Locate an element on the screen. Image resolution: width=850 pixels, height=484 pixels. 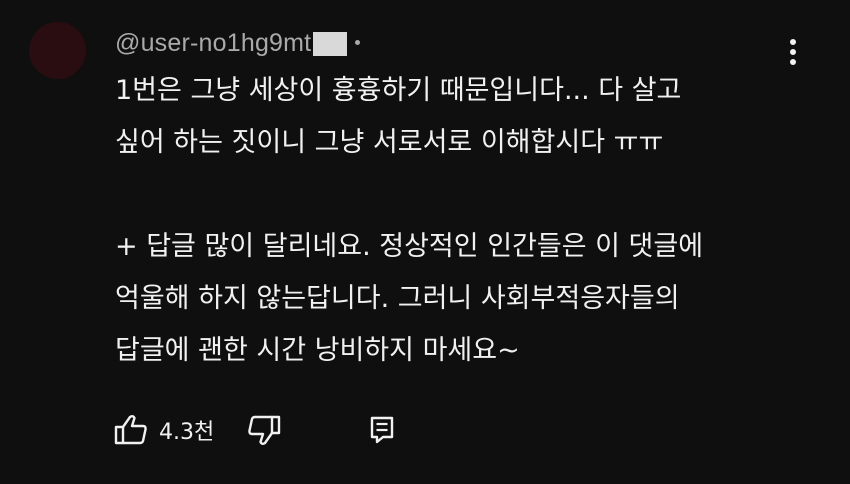
like-button: 4.3천 is located at coordinates (163, 430).